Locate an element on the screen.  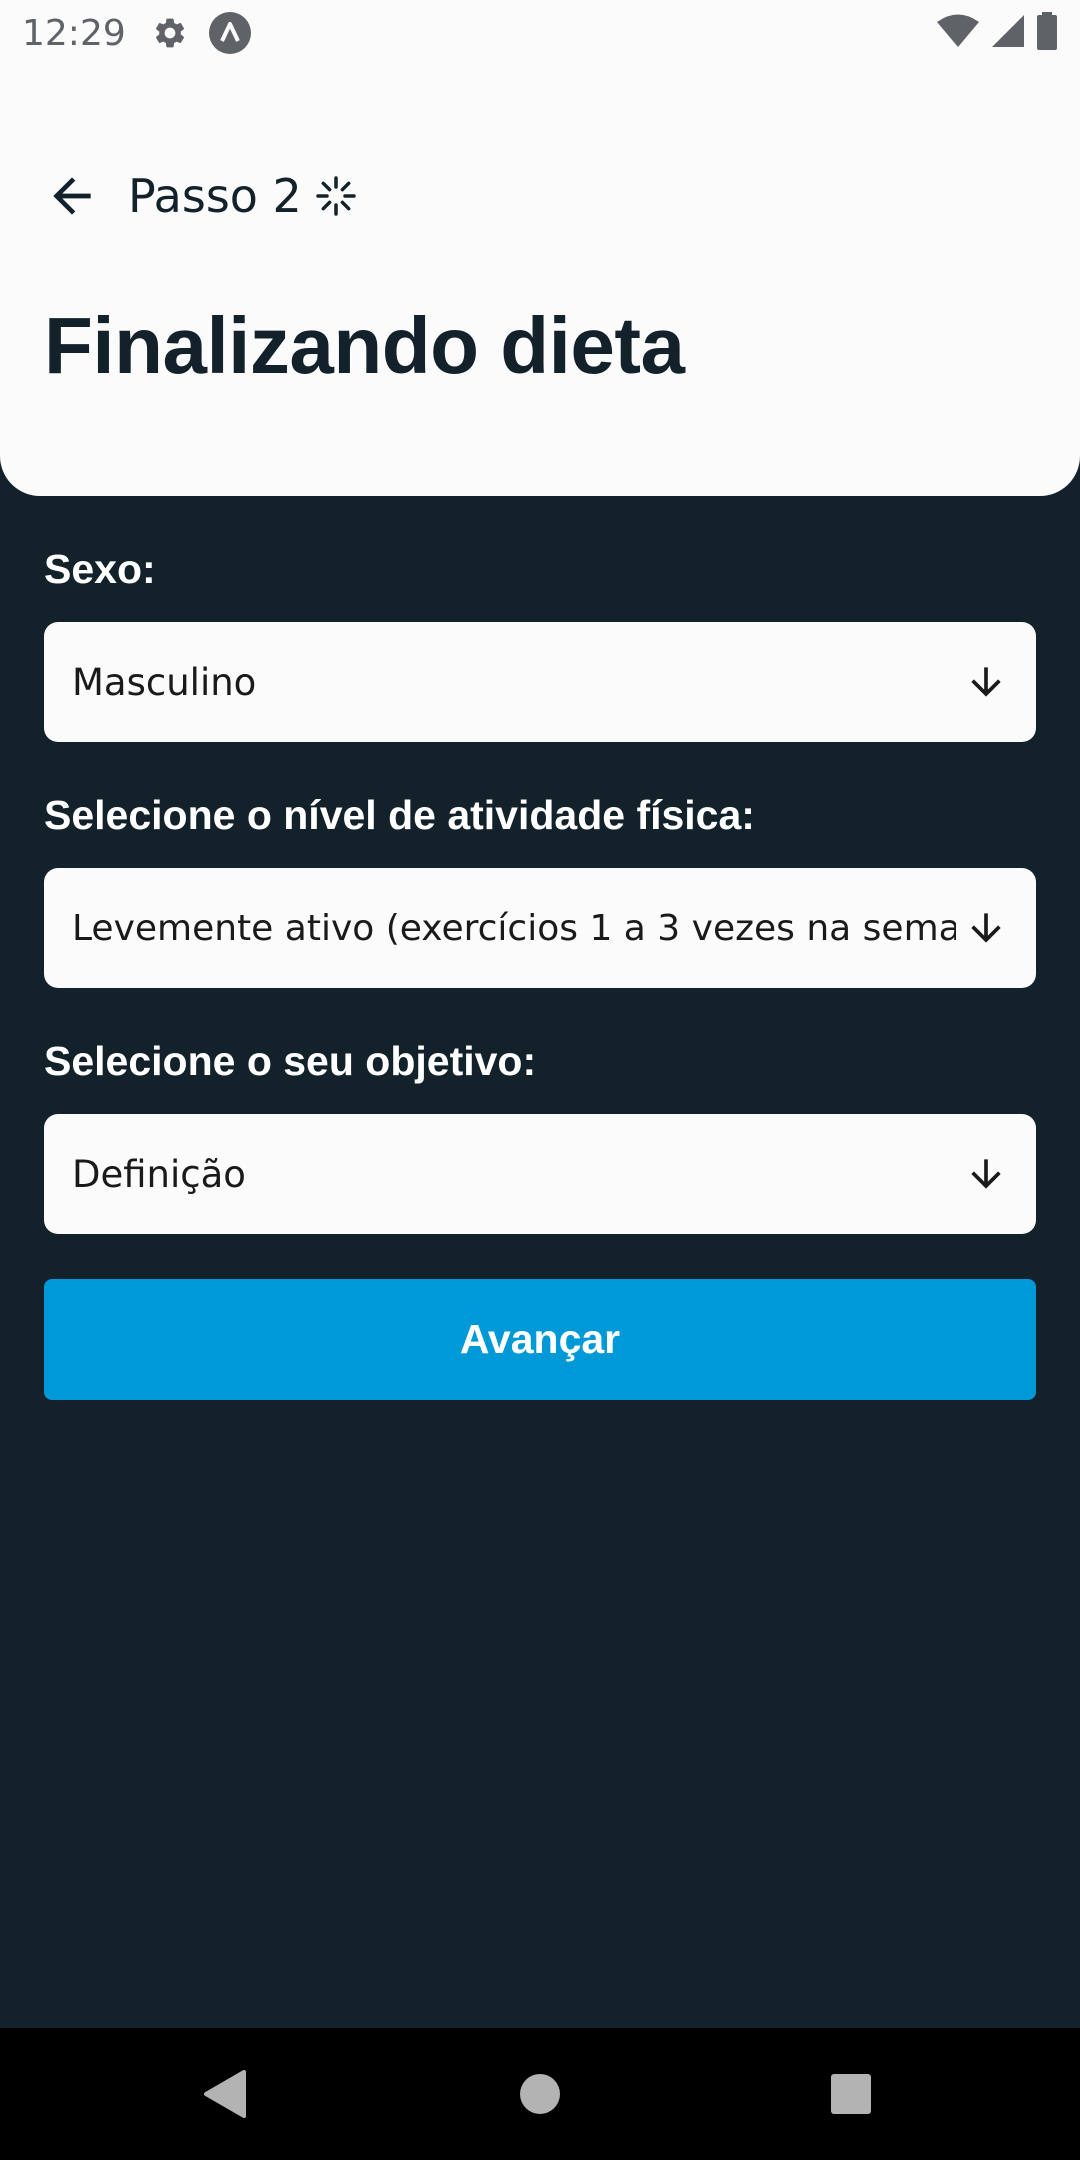
step-label: Passo 2 is located at coordinates (215, 196).